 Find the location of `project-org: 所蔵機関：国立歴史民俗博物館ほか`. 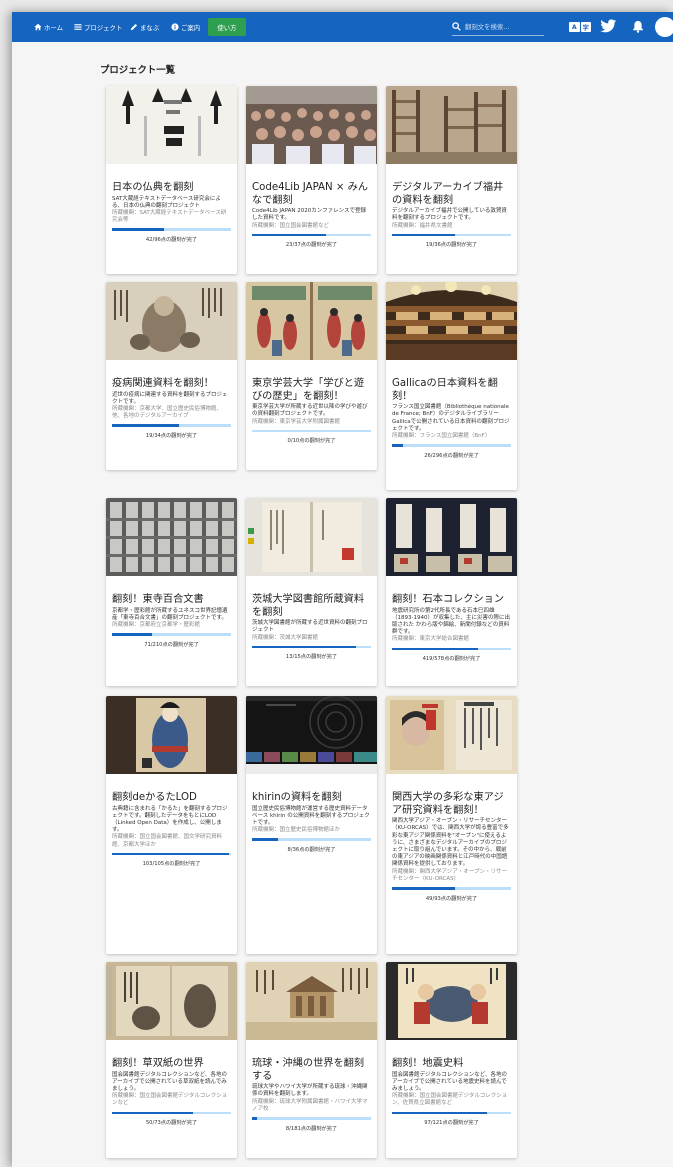

project-org: 所蔵機関：国立歴史民俗博物館ほか is located at coordinates (296, 830).